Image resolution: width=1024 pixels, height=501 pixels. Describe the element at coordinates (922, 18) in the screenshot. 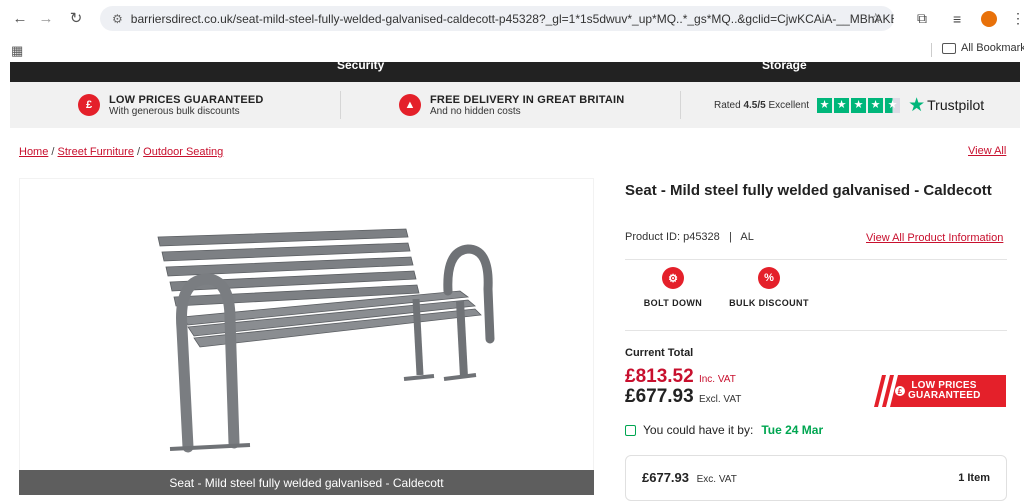

I see `extensions-icon: ⧉` at that location.